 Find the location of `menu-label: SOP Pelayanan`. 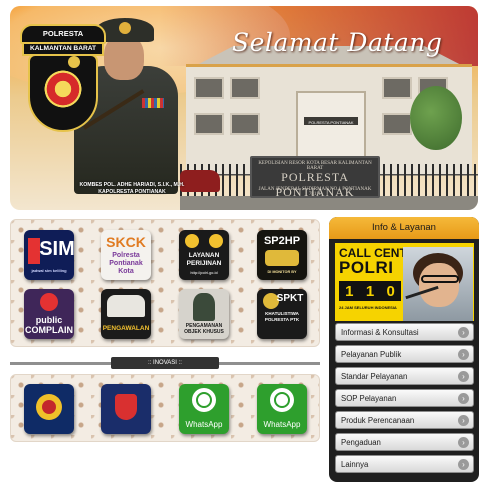

menu-label: SOP Pelayanan is located at coordinates (369, 398).